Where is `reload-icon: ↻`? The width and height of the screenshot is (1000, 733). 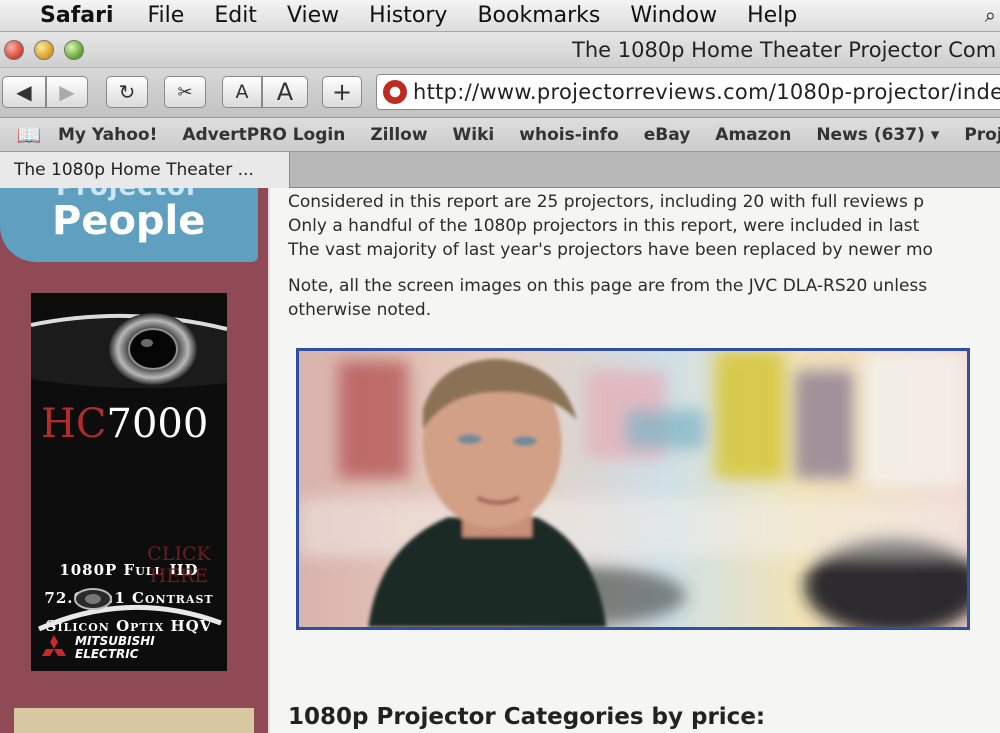 reload-icon: ↻ is located at coordinates (127, 92).